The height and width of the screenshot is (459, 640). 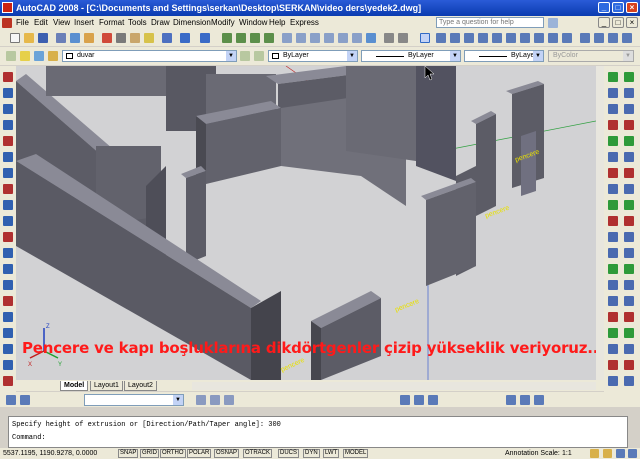 What do you see at coordinates (53, 56) in the screenshot?
I see `layer-lock-icon` at bounding box center [53, 56].